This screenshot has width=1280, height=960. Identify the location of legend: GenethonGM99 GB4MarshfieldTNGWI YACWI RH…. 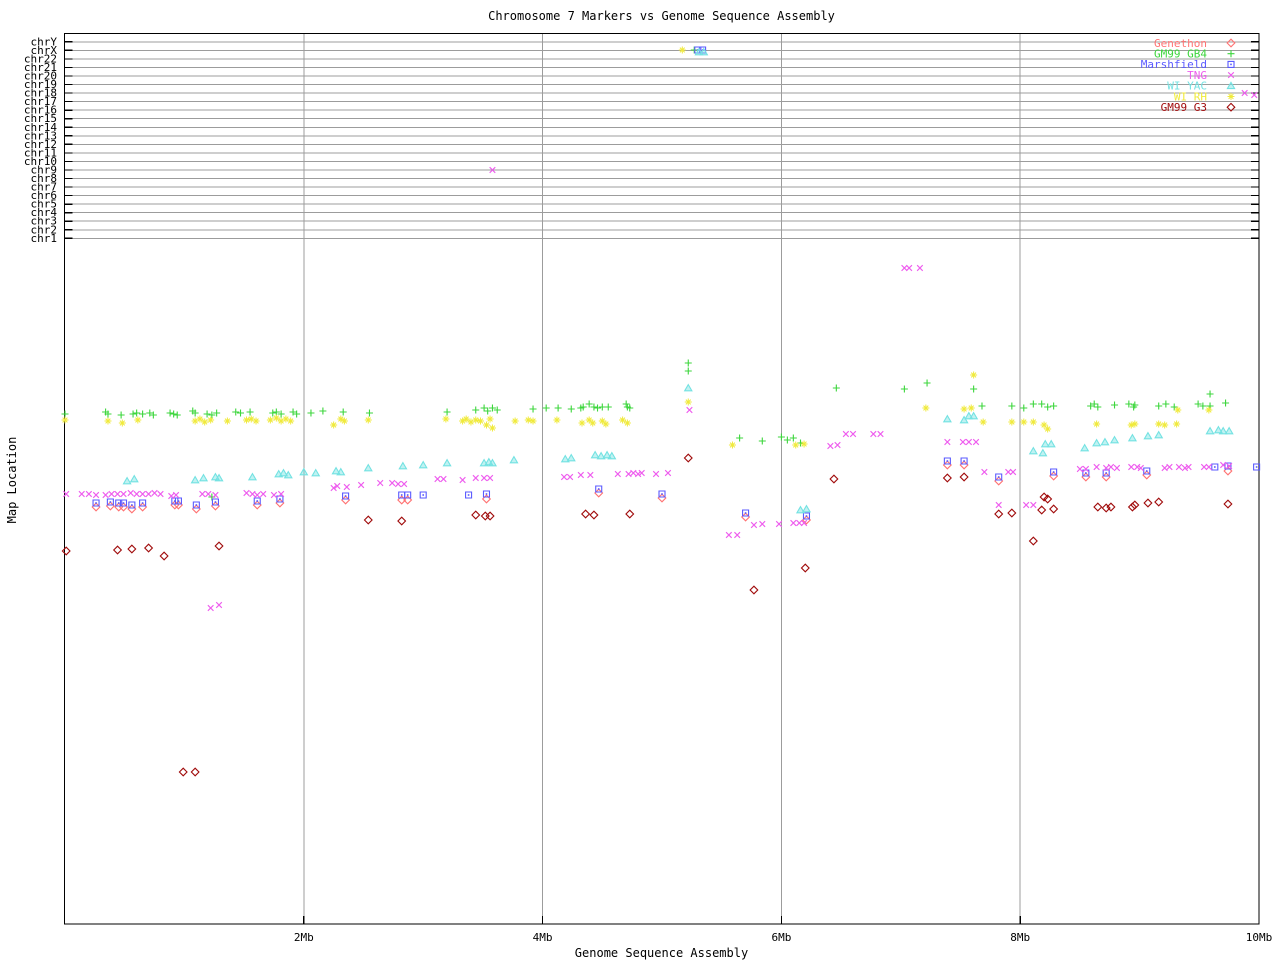
(1188, 75).